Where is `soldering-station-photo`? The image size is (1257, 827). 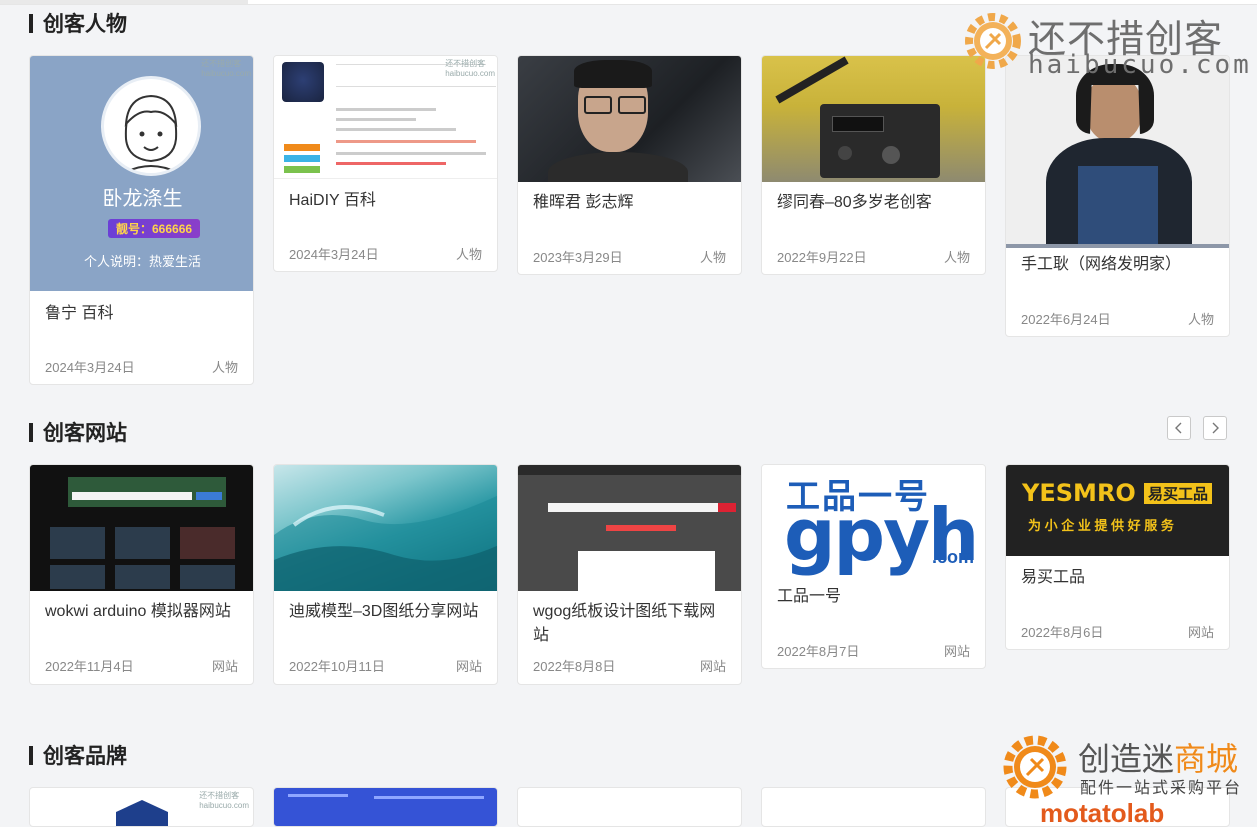
soldering-station-photo is located at coordinates (873, 119).